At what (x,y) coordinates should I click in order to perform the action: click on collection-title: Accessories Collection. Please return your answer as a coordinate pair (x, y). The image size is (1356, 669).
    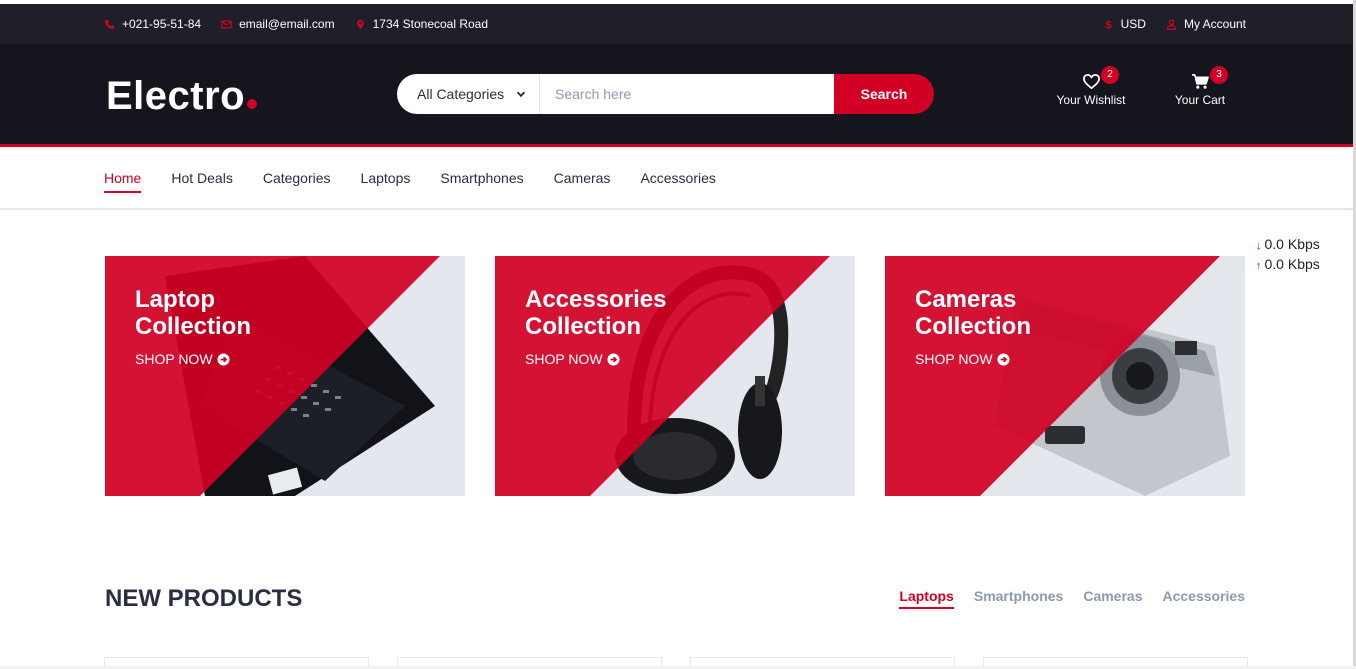
    Looking at the image, I should click on (595, 313).